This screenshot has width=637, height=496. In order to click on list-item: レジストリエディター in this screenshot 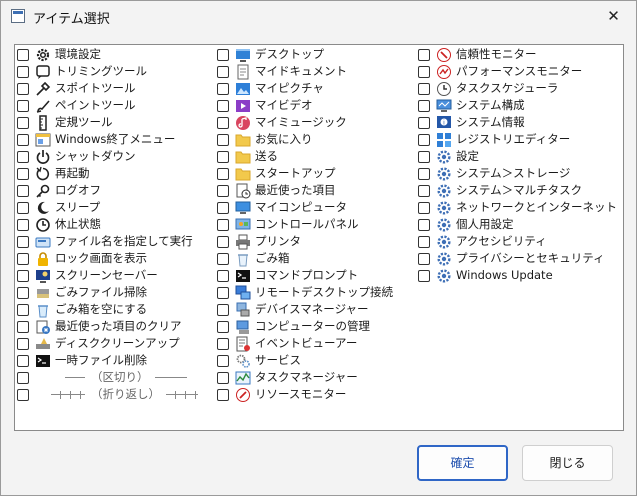, I will do `click(494, 139)`.